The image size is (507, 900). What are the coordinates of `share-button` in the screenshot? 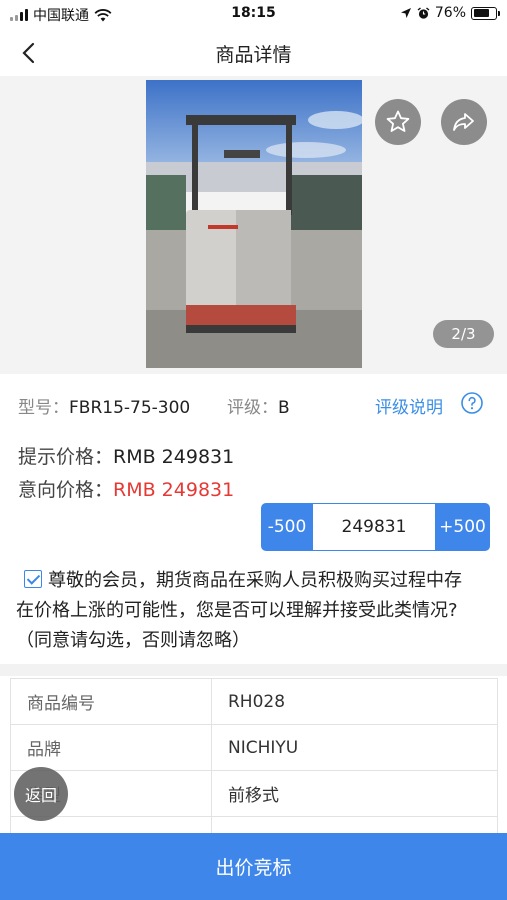 It's located at (464, 122).